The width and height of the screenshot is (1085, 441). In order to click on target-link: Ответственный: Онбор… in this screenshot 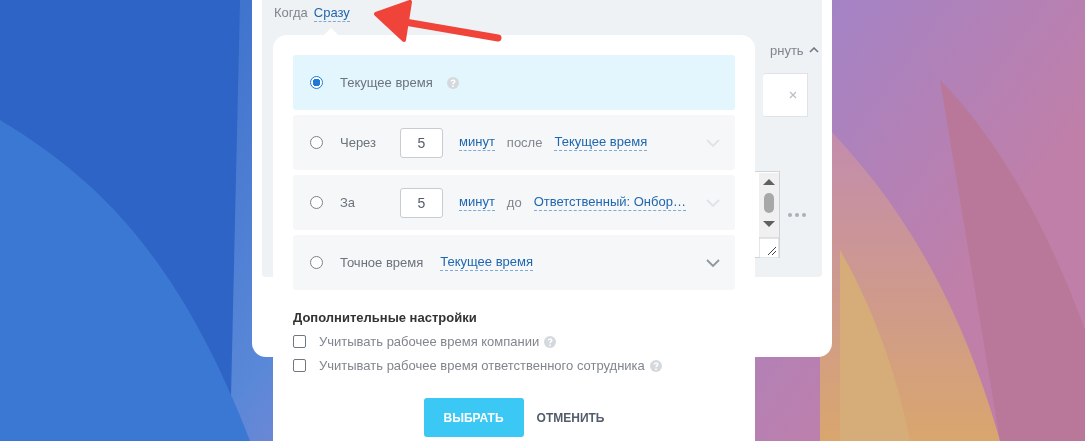, I will do `click(609, 202)`.